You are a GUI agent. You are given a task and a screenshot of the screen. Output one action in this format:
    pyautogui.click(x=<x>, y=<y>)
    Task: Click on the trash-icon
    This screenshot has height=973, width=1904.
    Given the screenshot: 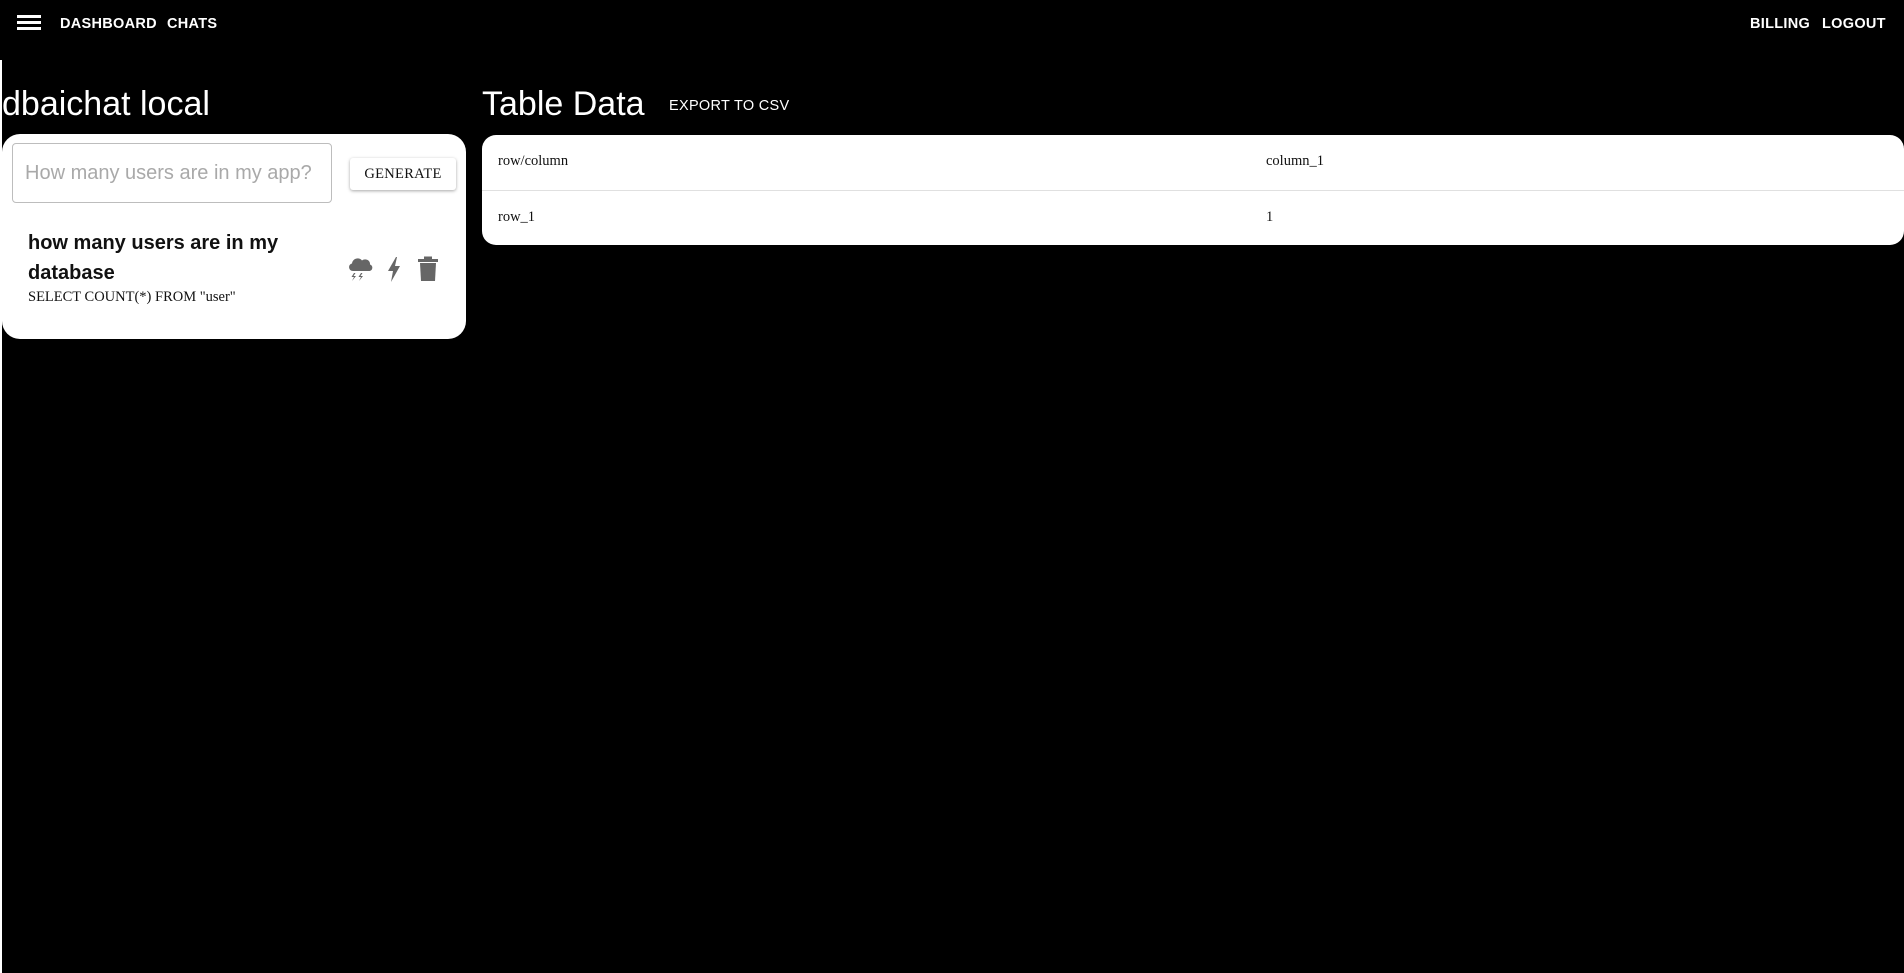 What is the action you would take?
    pyautogui.click(x=428, y=269)
    